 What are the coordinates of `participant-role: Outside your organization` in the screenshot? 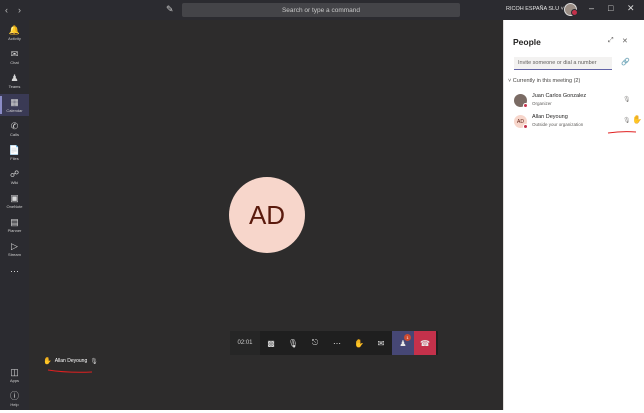 It's located at (558, 124).